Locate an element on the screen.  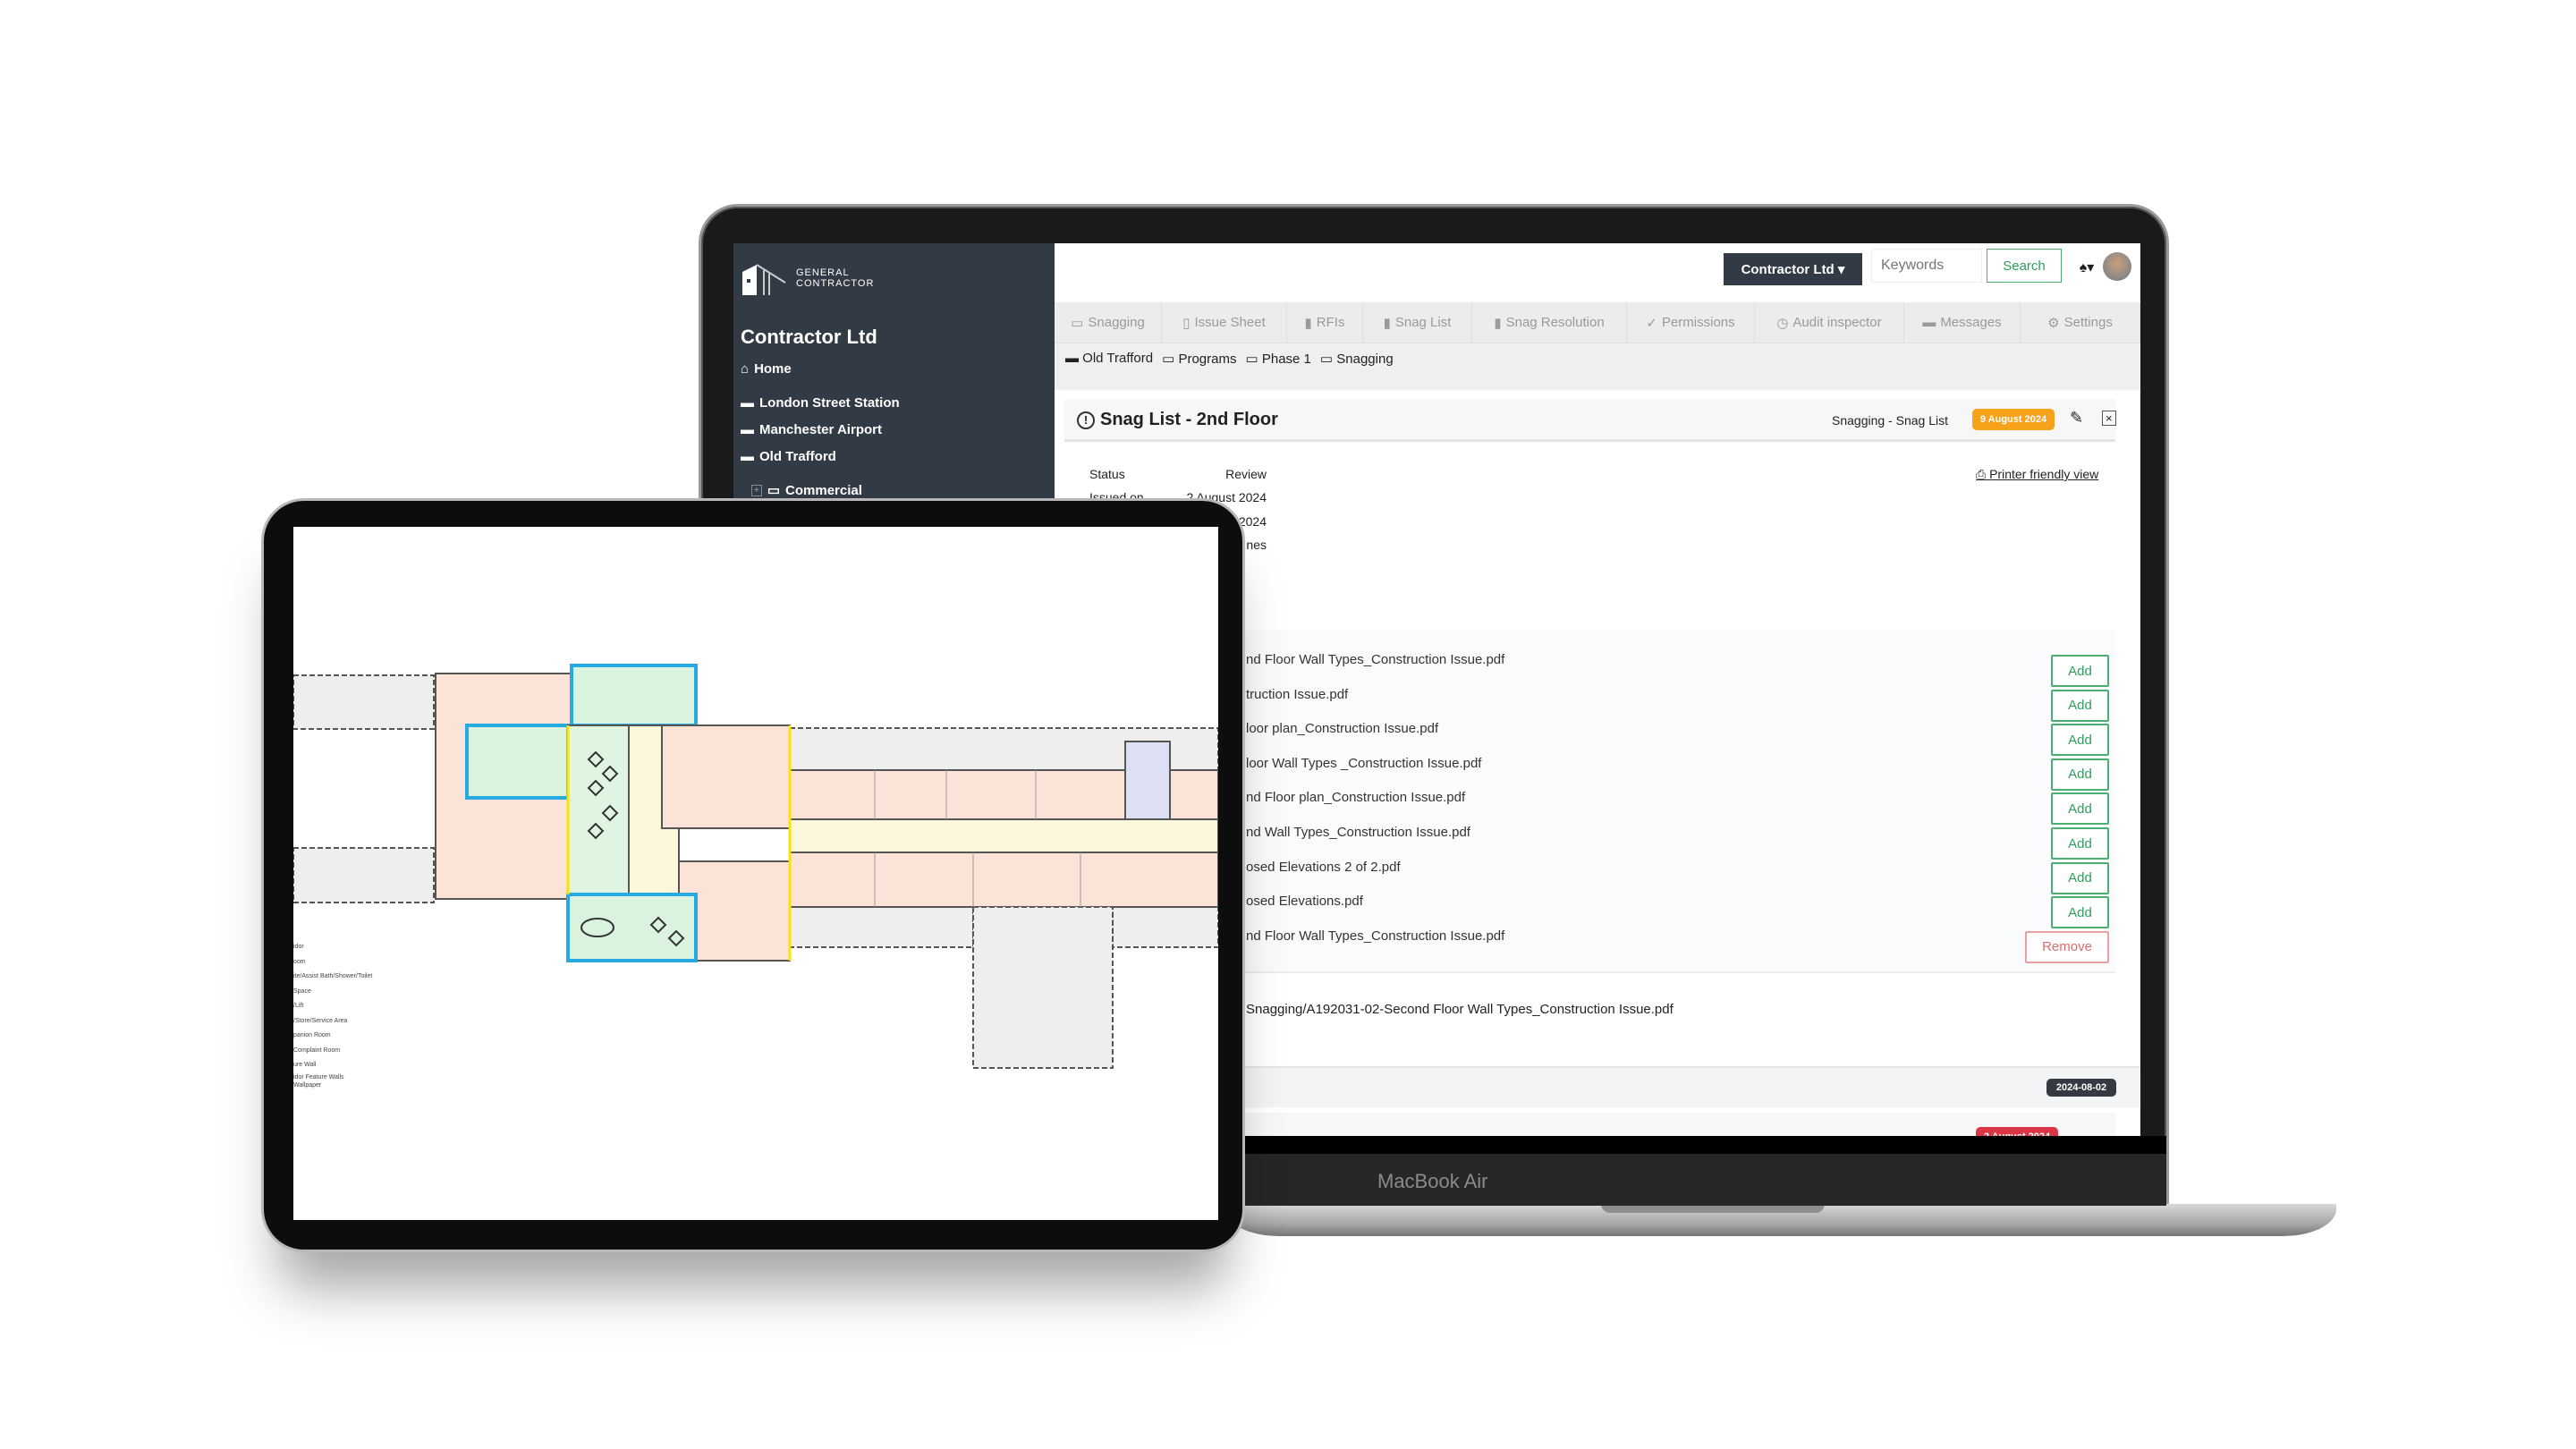
detail-value: Review is located at coordinates (1246, 474).